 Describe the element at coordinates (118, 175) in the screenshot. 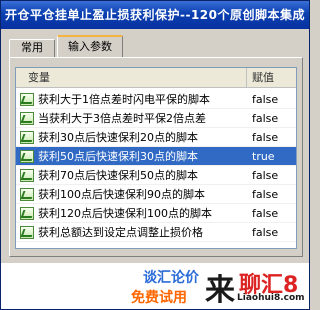

I see `param-name: 获利70点后快速保利50点的脚本` at that location.